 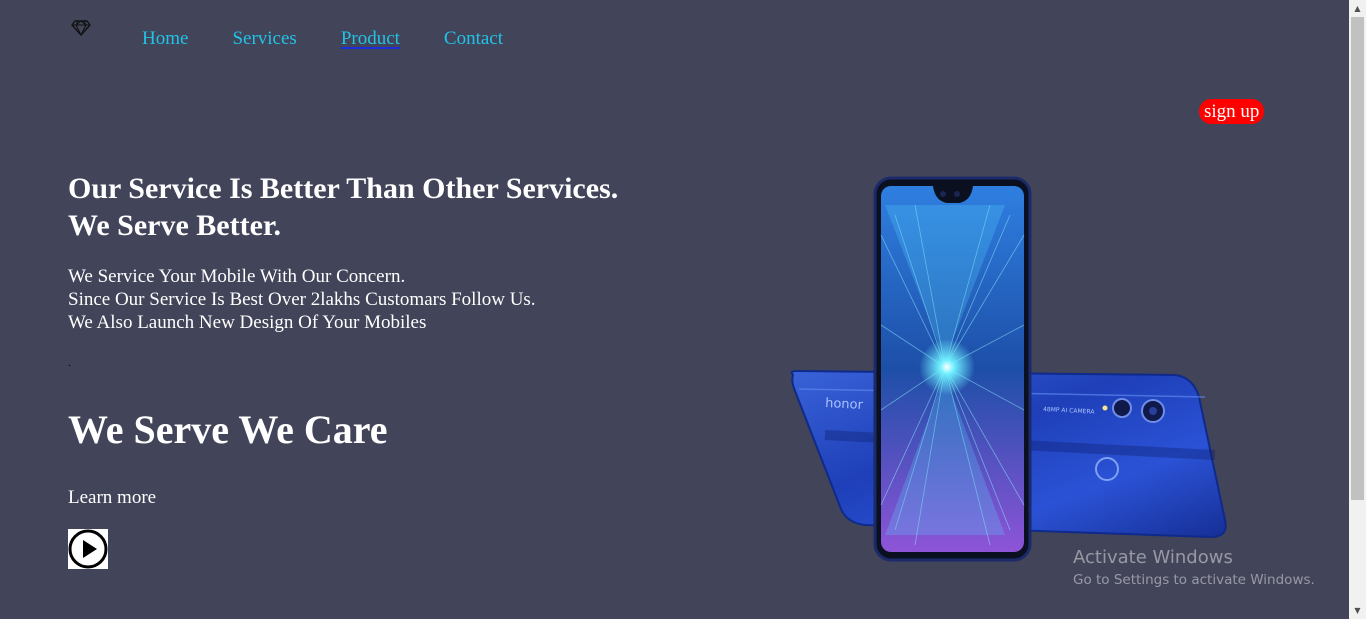 I want to click on hero-headline-line2: We Serve Better., so click(x=174, y=225).